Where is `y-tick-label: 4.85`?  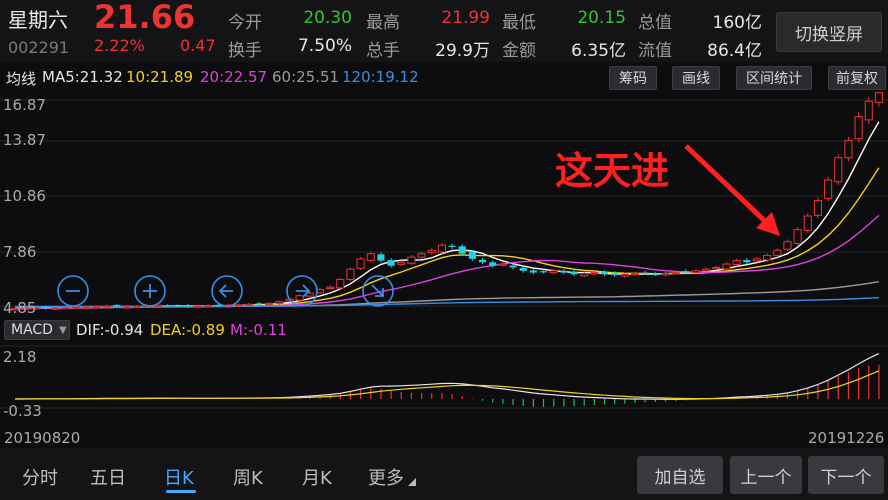
y-tick-label: 4.85 is located at coordinates (20, 308).